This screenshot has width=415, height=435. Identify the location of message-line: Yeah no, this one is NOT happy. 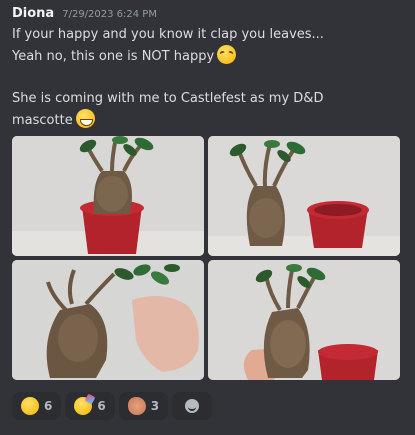
(209, 56).